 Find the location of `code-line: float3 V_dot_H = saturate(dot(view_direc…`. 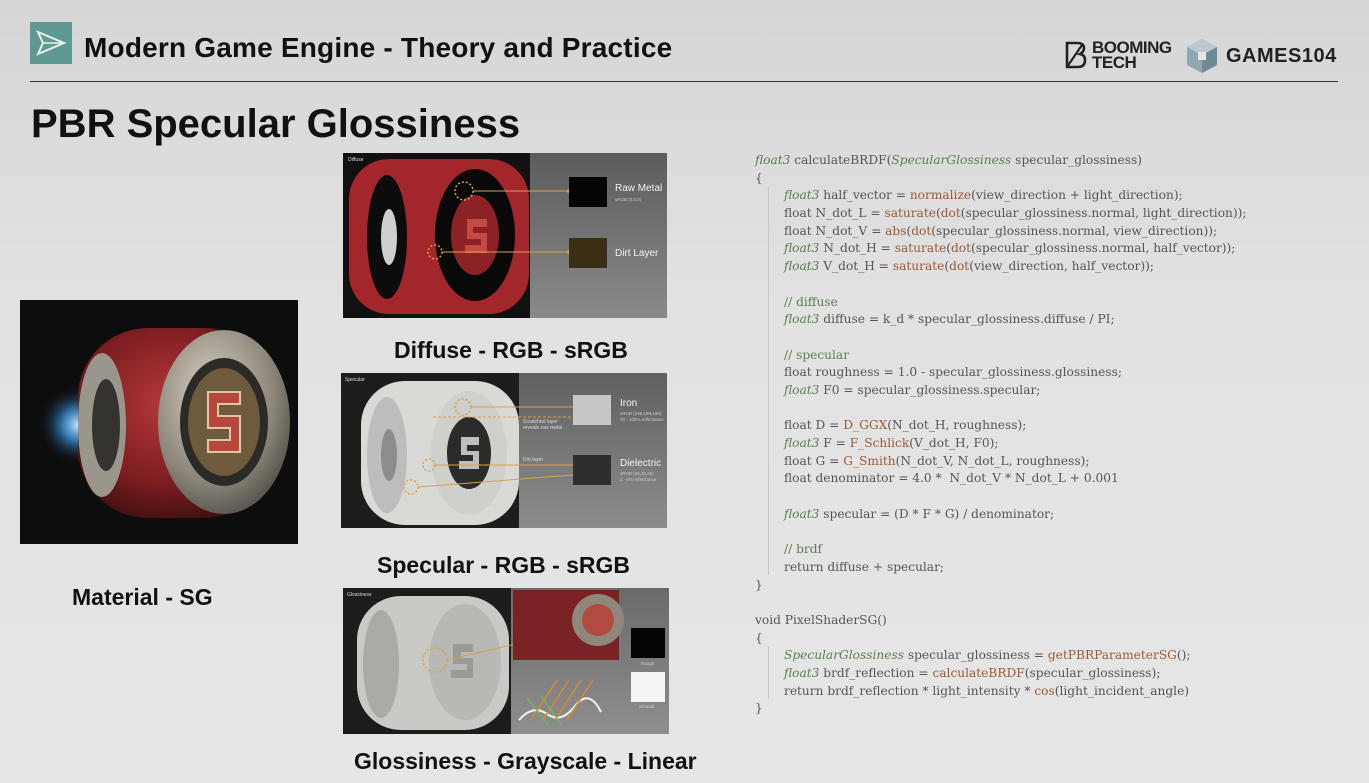

code-line: float3 V_dot_H = saturate(dot(view_direc… is located at coordinates (1050, 267).